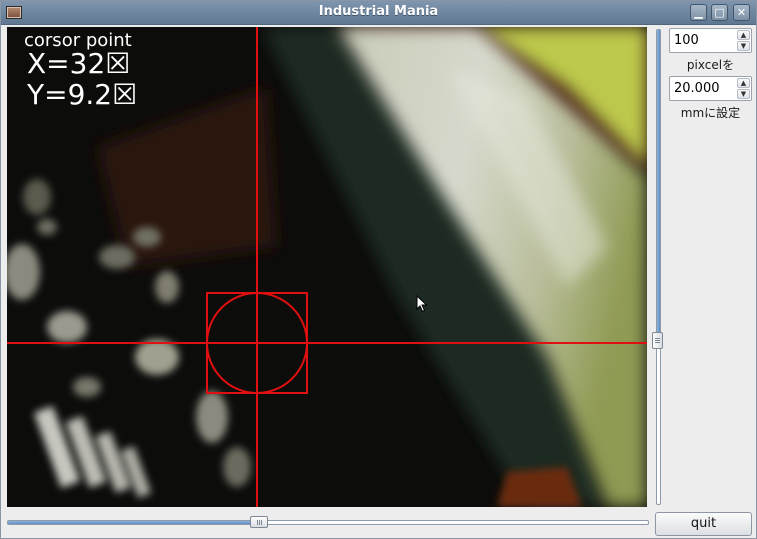  What do you see at coordinates (129, 522) in the screenshot?
I see `horizontal-slider-fill` at bounding box center [129, 522].